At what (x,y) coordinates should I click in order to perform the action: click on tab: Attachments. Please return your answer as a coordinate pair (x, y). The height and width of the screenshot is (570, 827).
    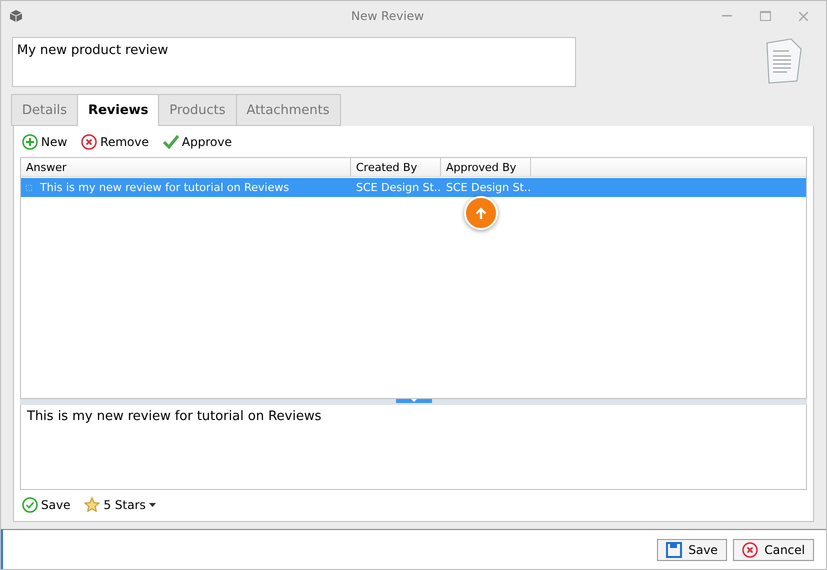
    Looking at the image, I should click on (288, 110).